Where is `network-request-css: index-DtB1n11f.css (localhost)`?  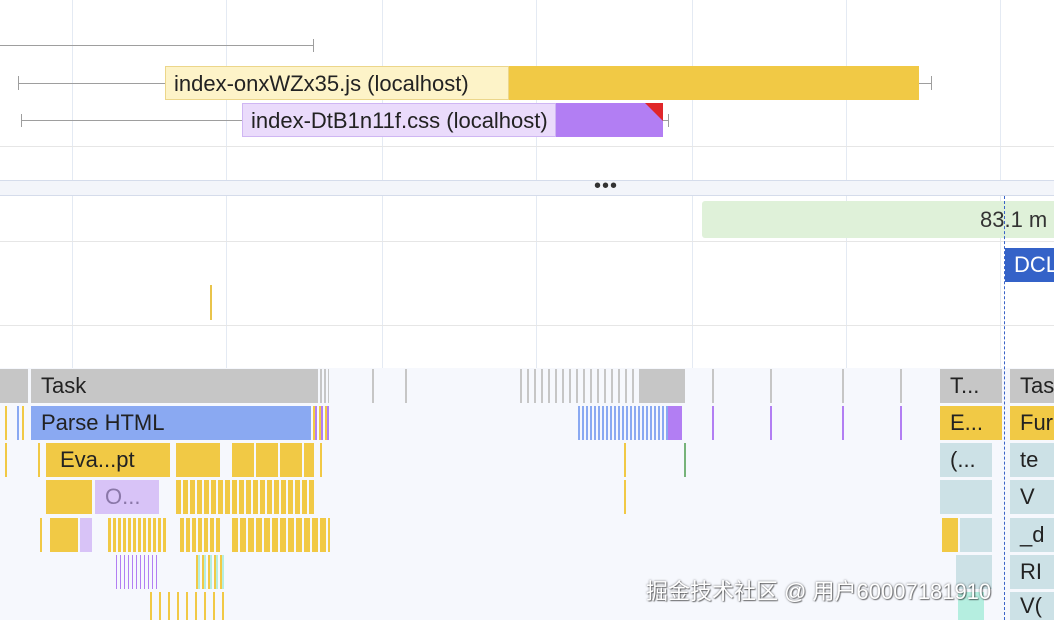
network-request-css: index-DtB1n11f.css (localhost) is located at coordinates (452, 120).